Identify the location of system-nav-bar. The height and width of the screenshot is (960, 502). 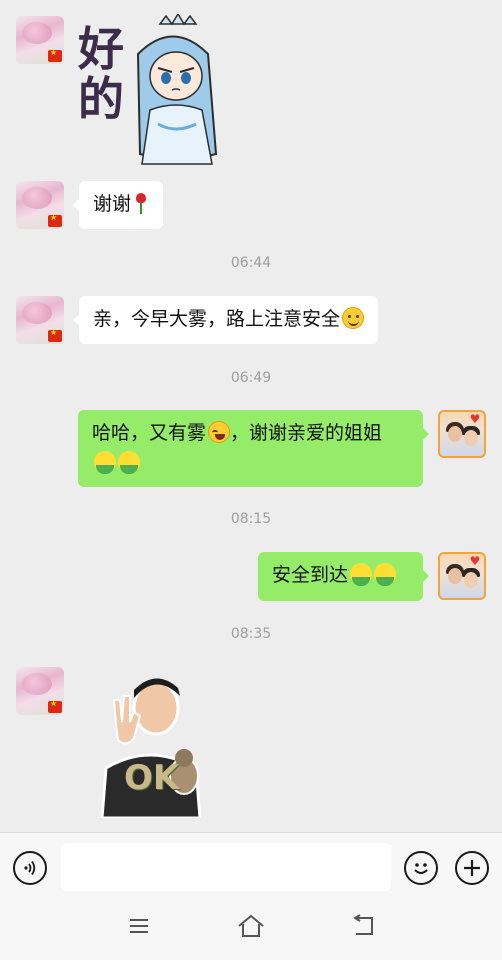
(251, 930).